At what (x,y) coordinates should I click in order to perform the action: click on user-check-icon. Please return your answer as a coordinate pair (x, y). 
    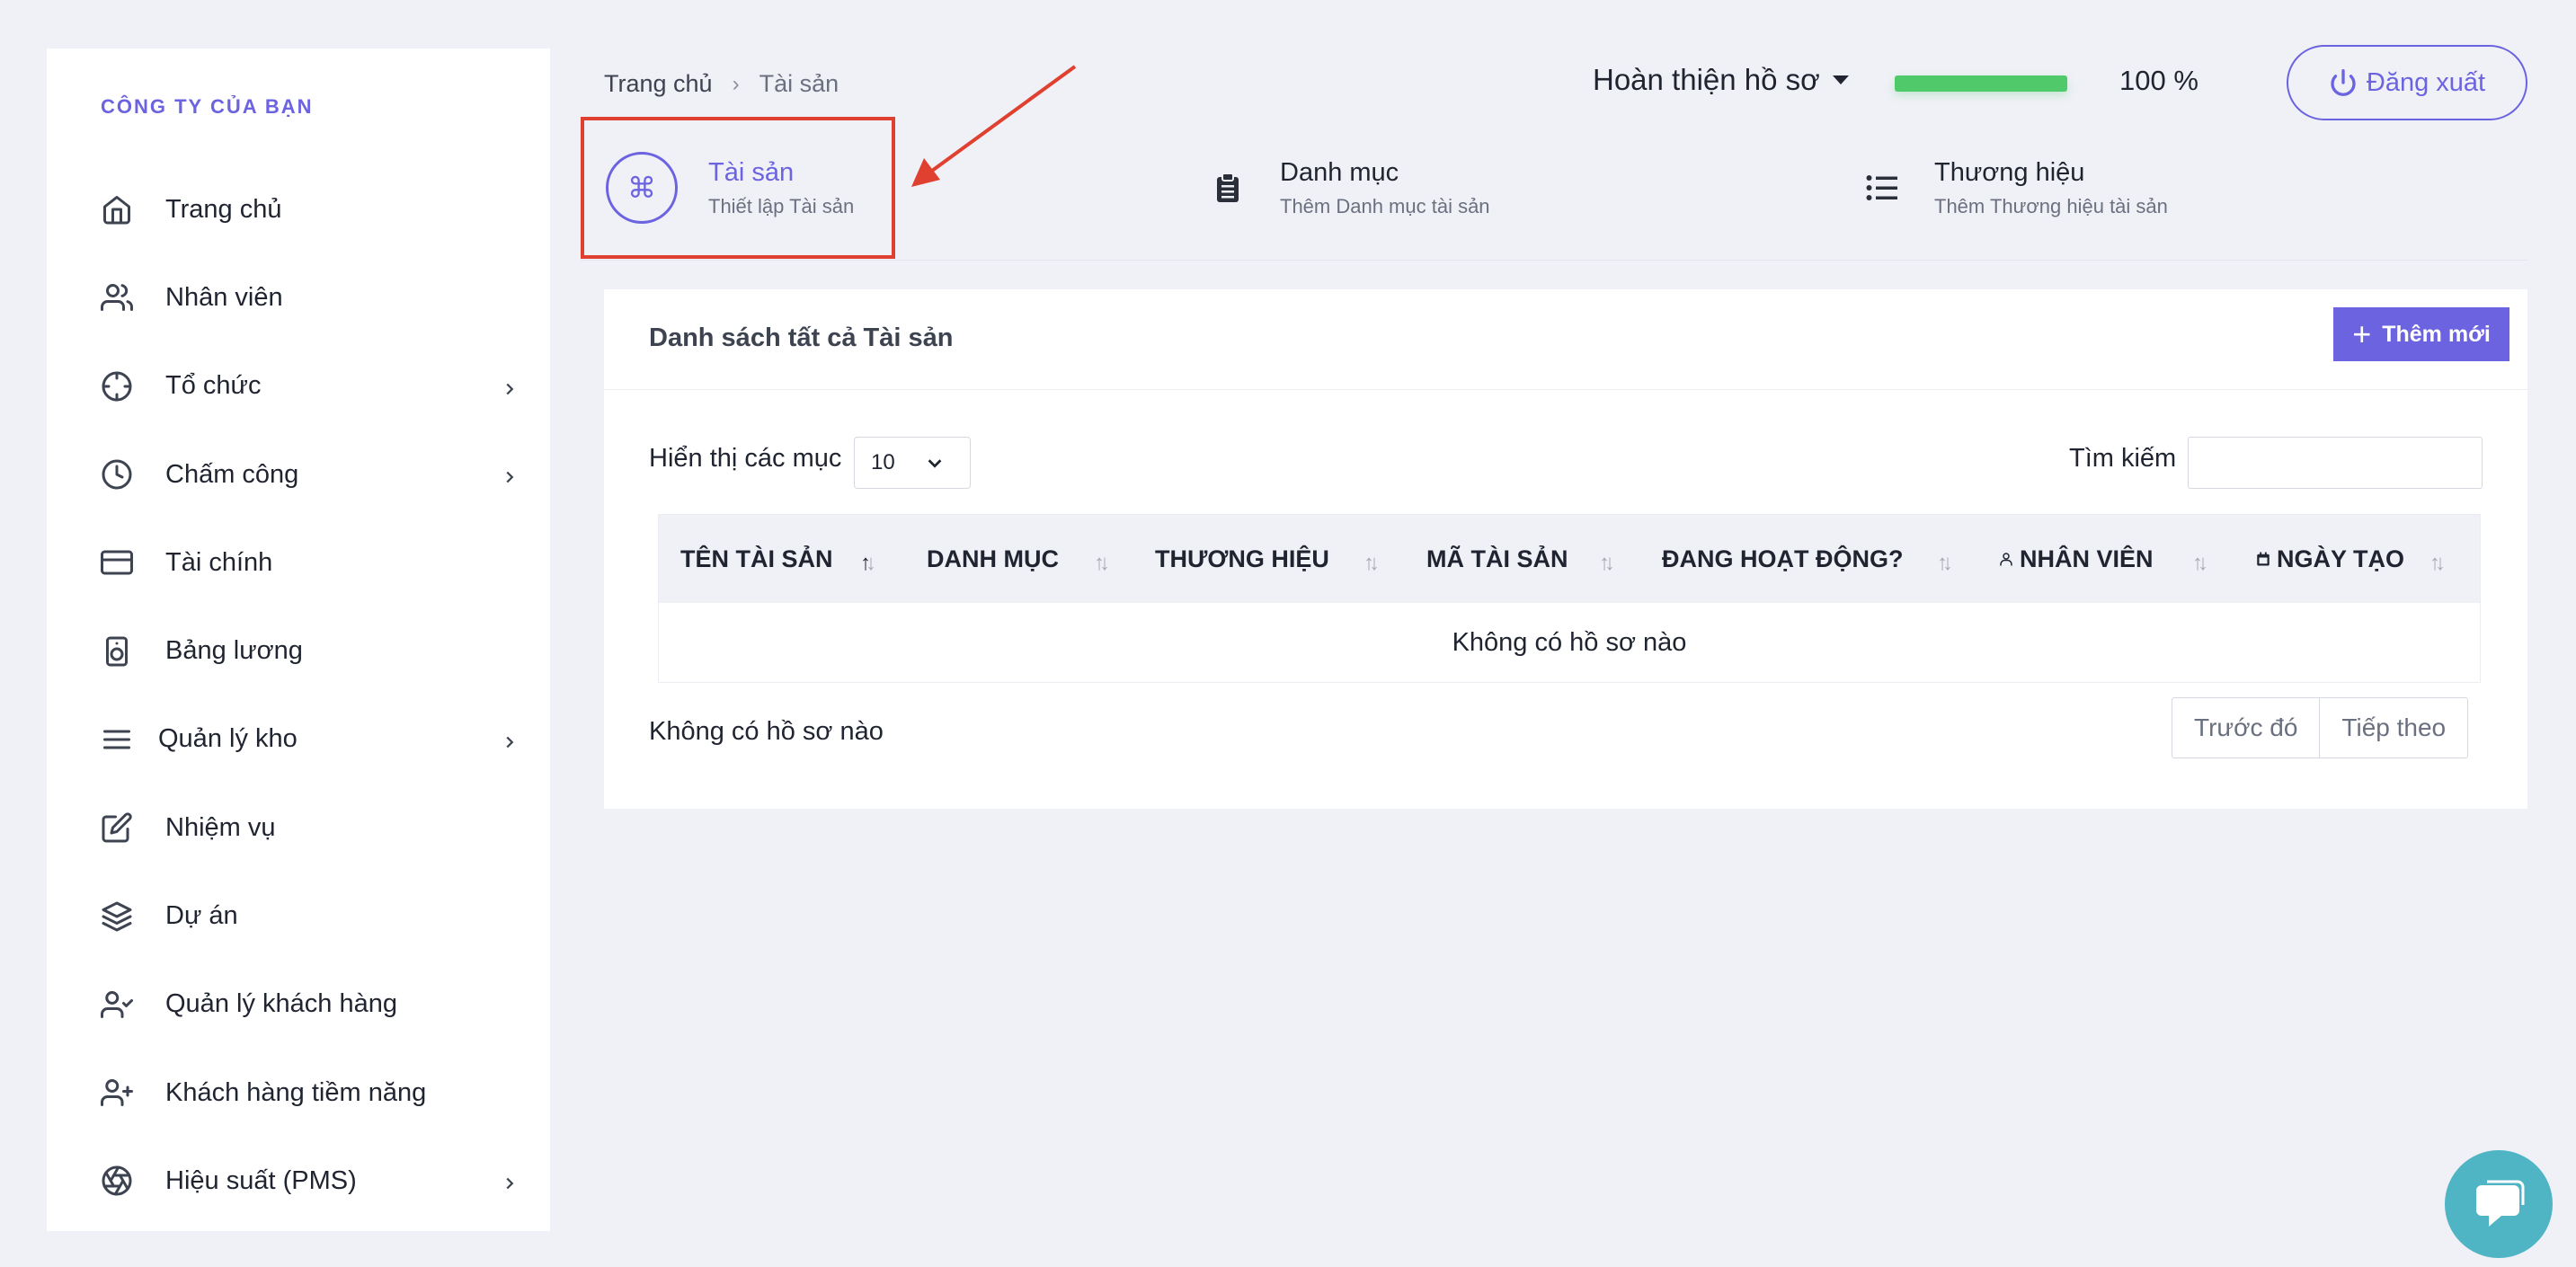
    Looking at the image, I should click on (117, 1005).